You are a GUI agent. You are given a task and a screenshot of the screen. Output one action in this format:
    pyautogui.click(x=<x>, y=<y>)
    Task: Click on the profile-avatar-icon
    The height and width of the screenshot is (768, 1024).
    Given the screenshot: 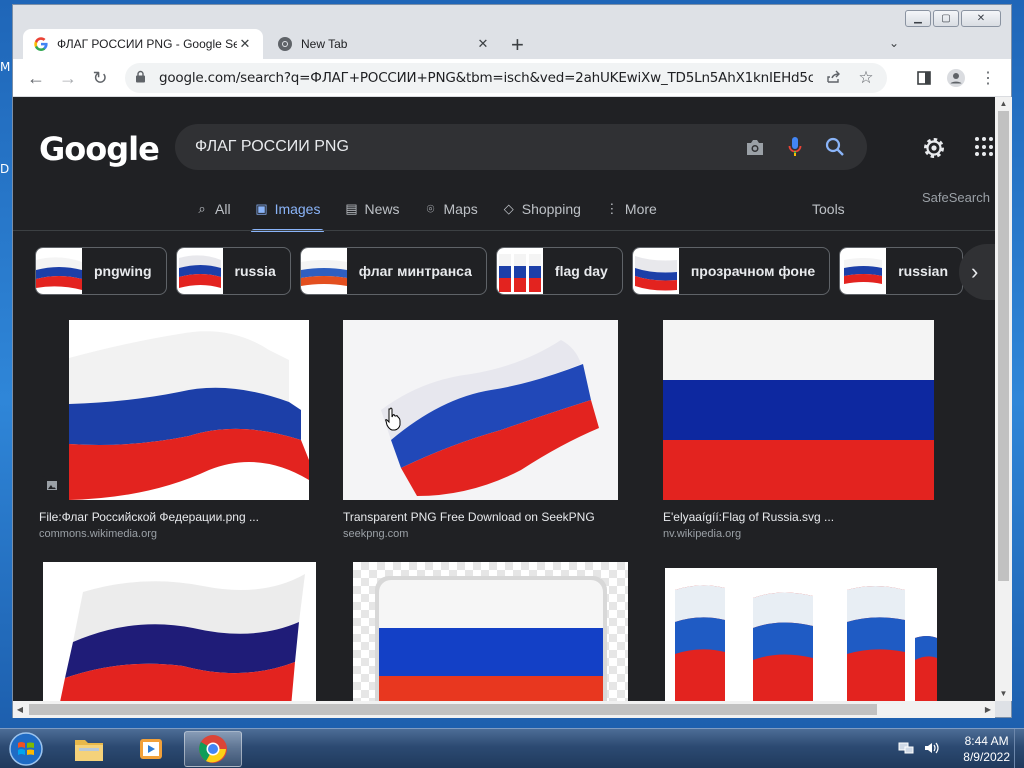 What is the action you would take?
    pyautogui.click(x=956, y=78)
    